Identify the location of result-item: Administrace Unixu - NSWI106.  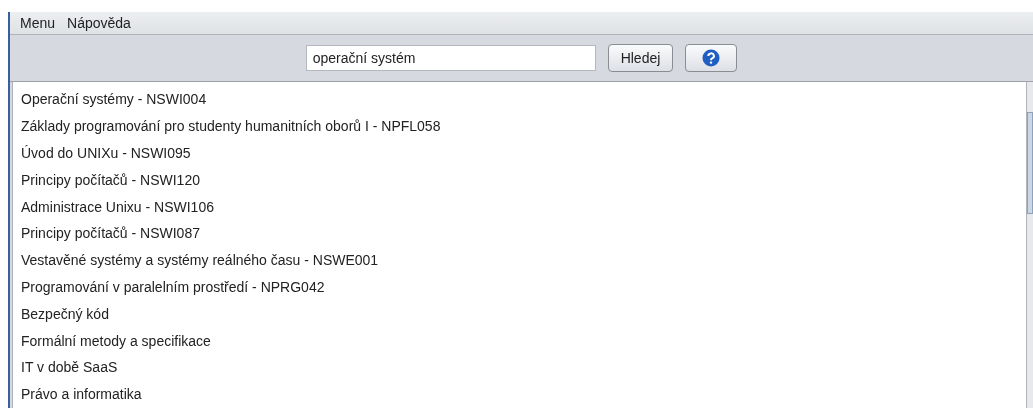
(519, 207).